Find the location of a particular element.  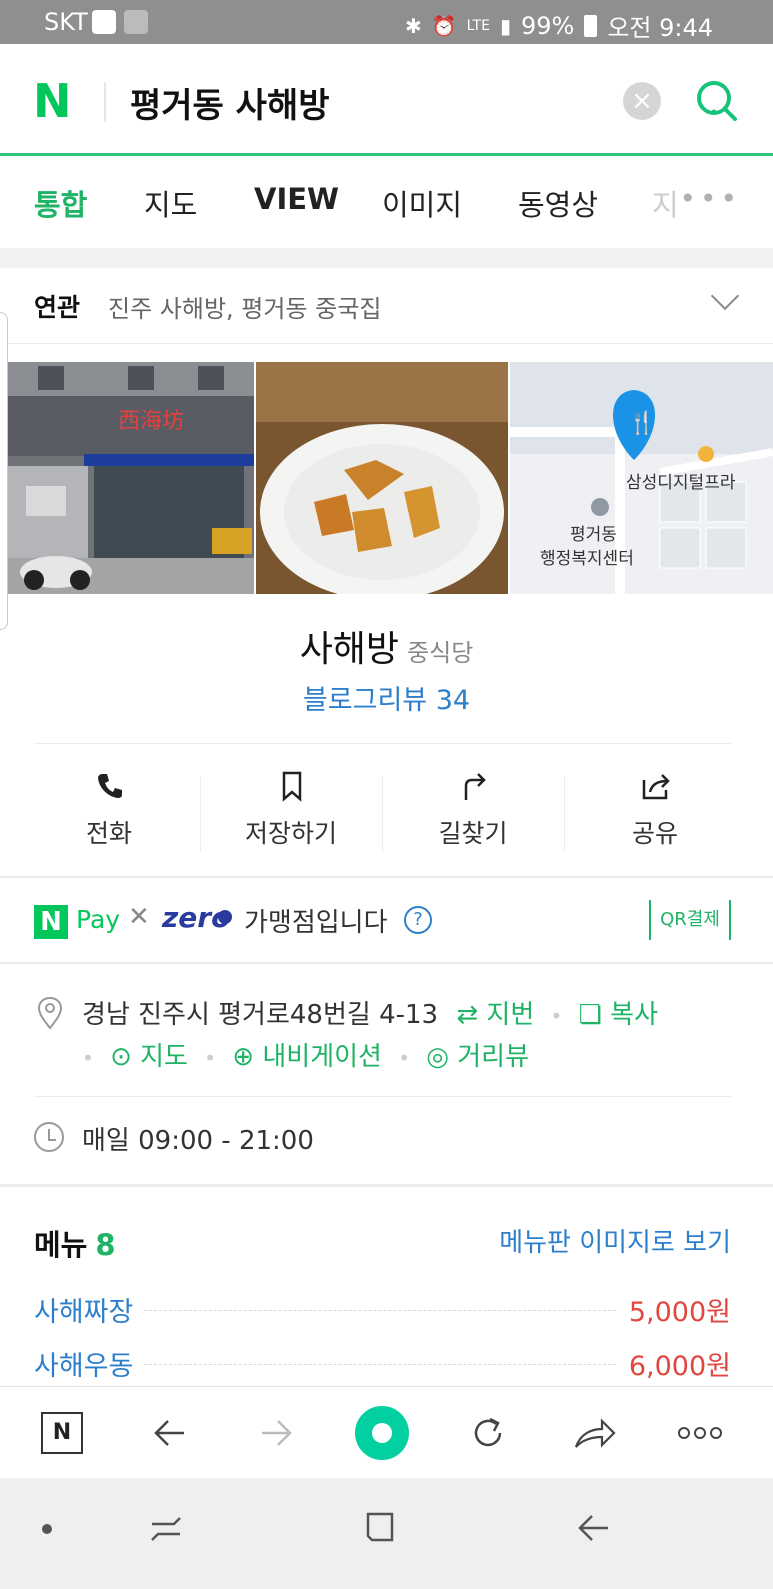

alarm-icon: ⏰ is located at coordinates (444, 25).